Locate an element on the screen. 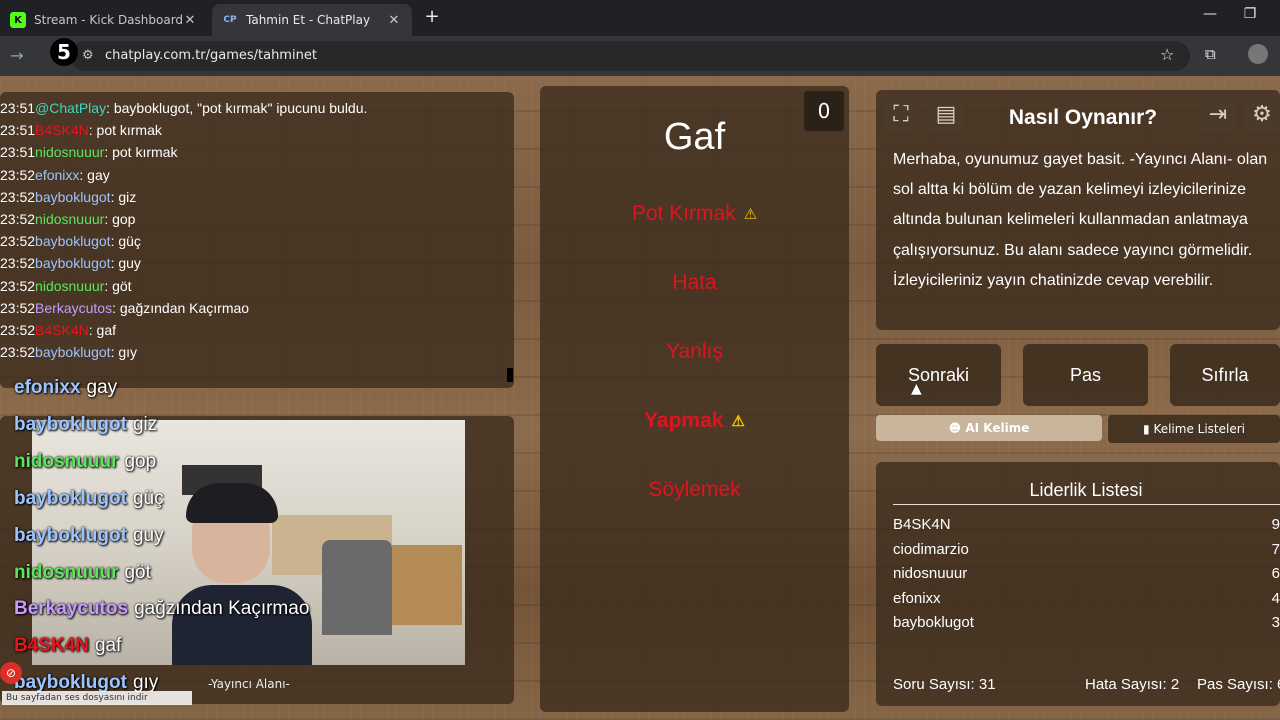 This screenshot has height=720, width=1280. chat-username: @ChatPlay is located at coordinates (70, 108).